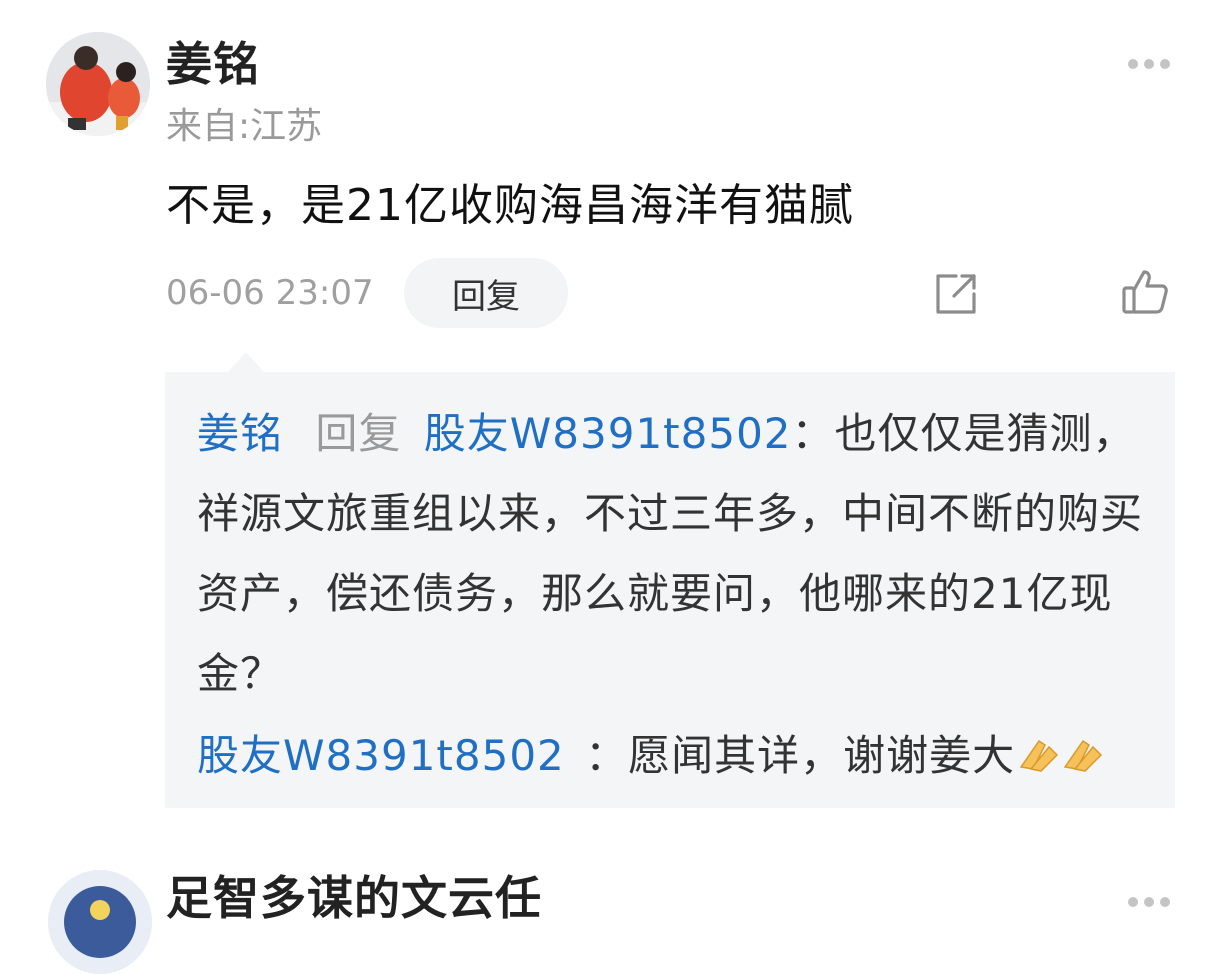 The height and width of the screenshot is (974, 1220). What do you see at coordinates (486, 293) in the screenshot?
I see `reply-button: 回复` at bounding box center [486, 293].